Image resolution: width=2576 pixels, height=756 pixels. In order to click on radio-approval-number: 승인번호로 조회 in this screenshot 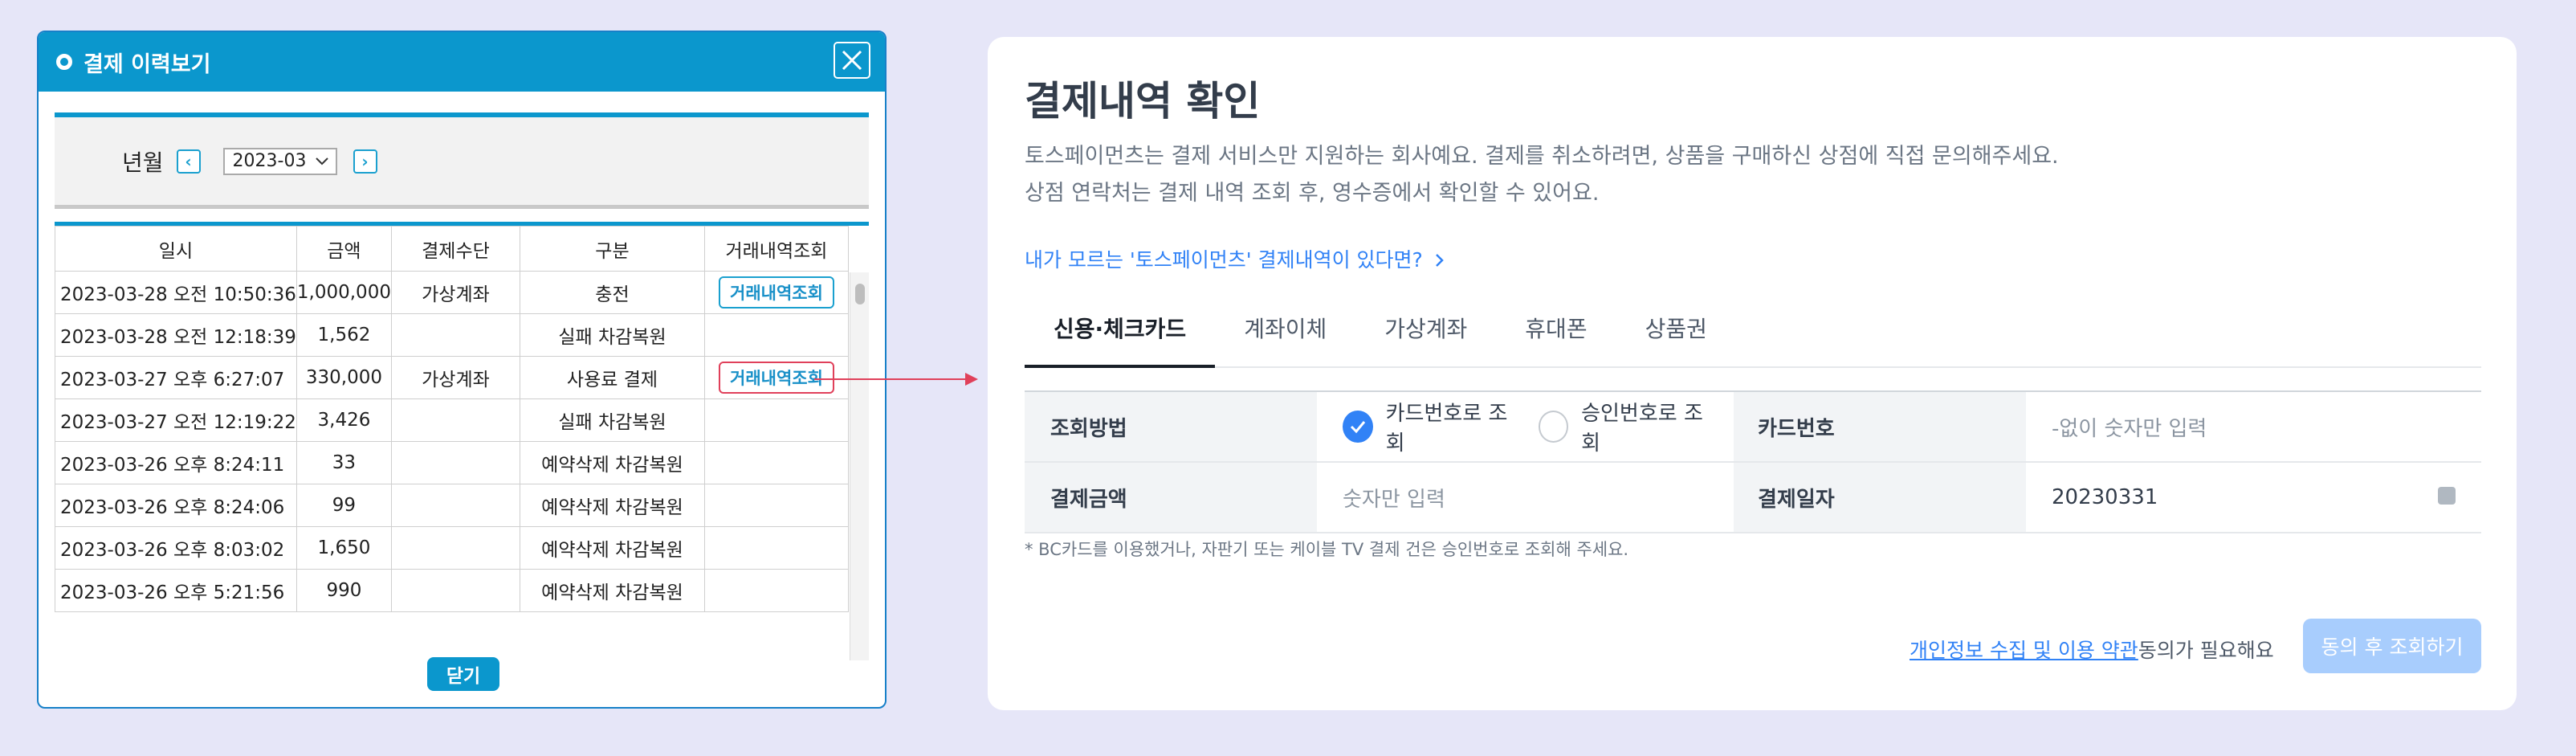, I will do `click(1626, 426)`.